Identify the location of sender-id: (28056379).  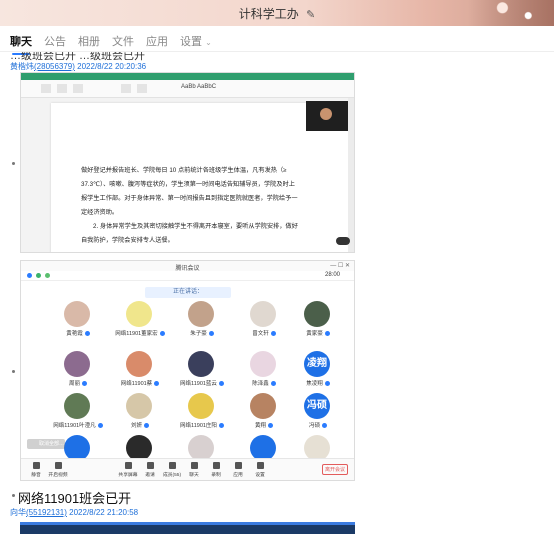
(54, 66).